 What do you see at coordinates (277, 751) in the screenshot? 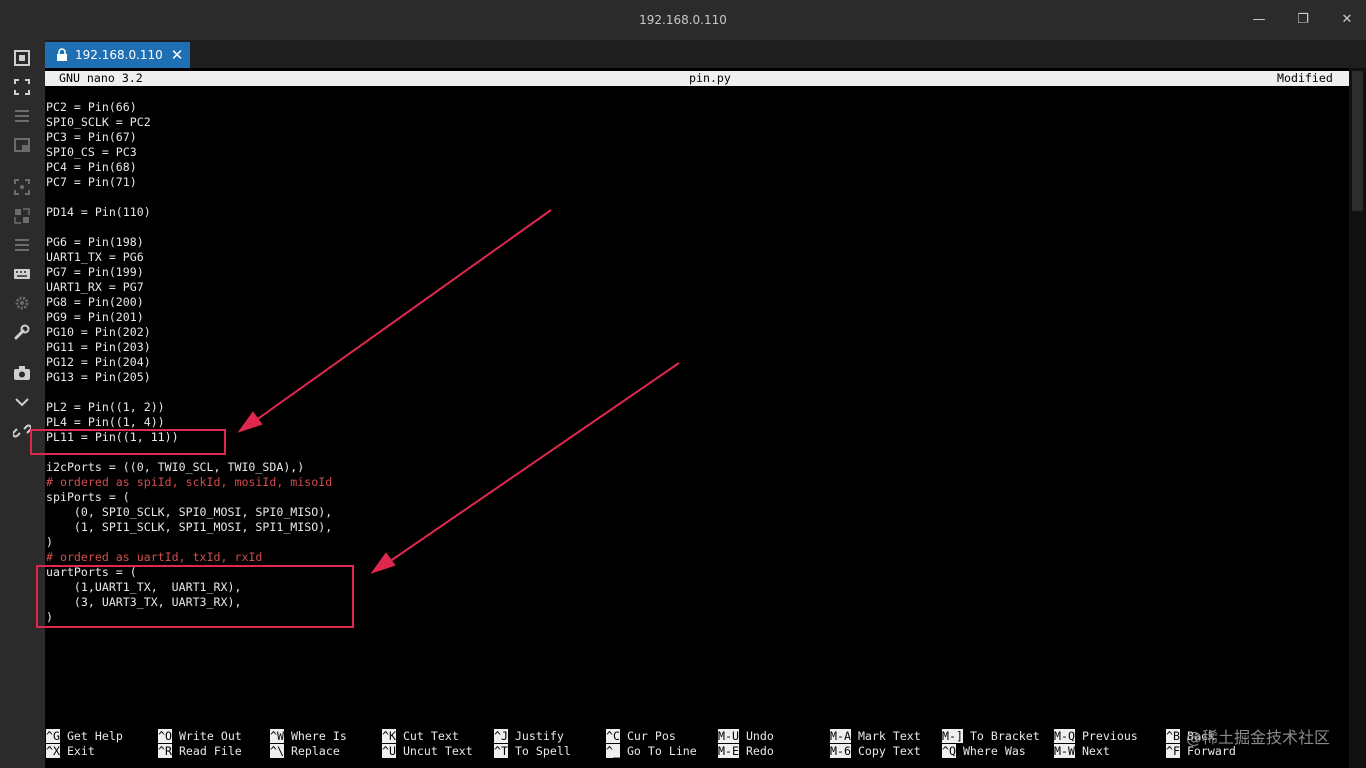
I see `shortcut-key: ^\` at bounding box center [277, 751].